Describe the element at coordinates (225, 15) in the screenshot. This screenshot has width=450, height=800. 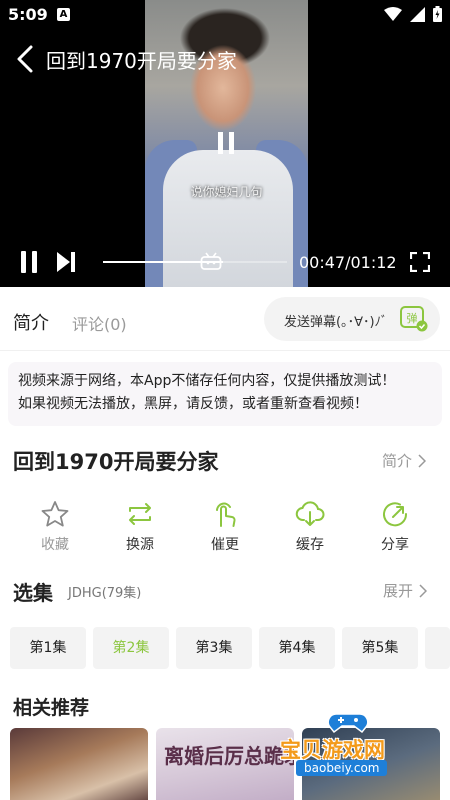
I see `status-bar: 5:09 A` at that location.